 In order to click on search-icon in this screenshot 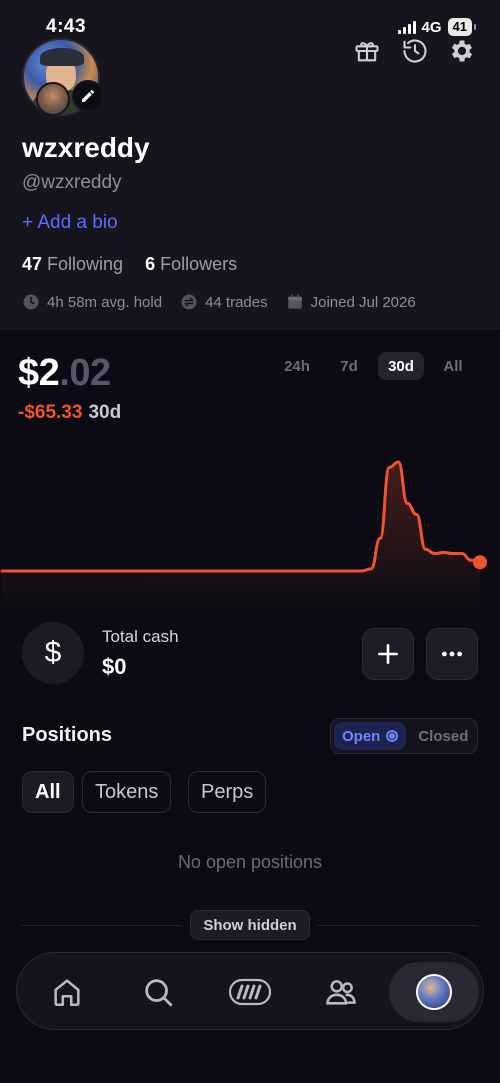, I will do `click(159, 993)`.